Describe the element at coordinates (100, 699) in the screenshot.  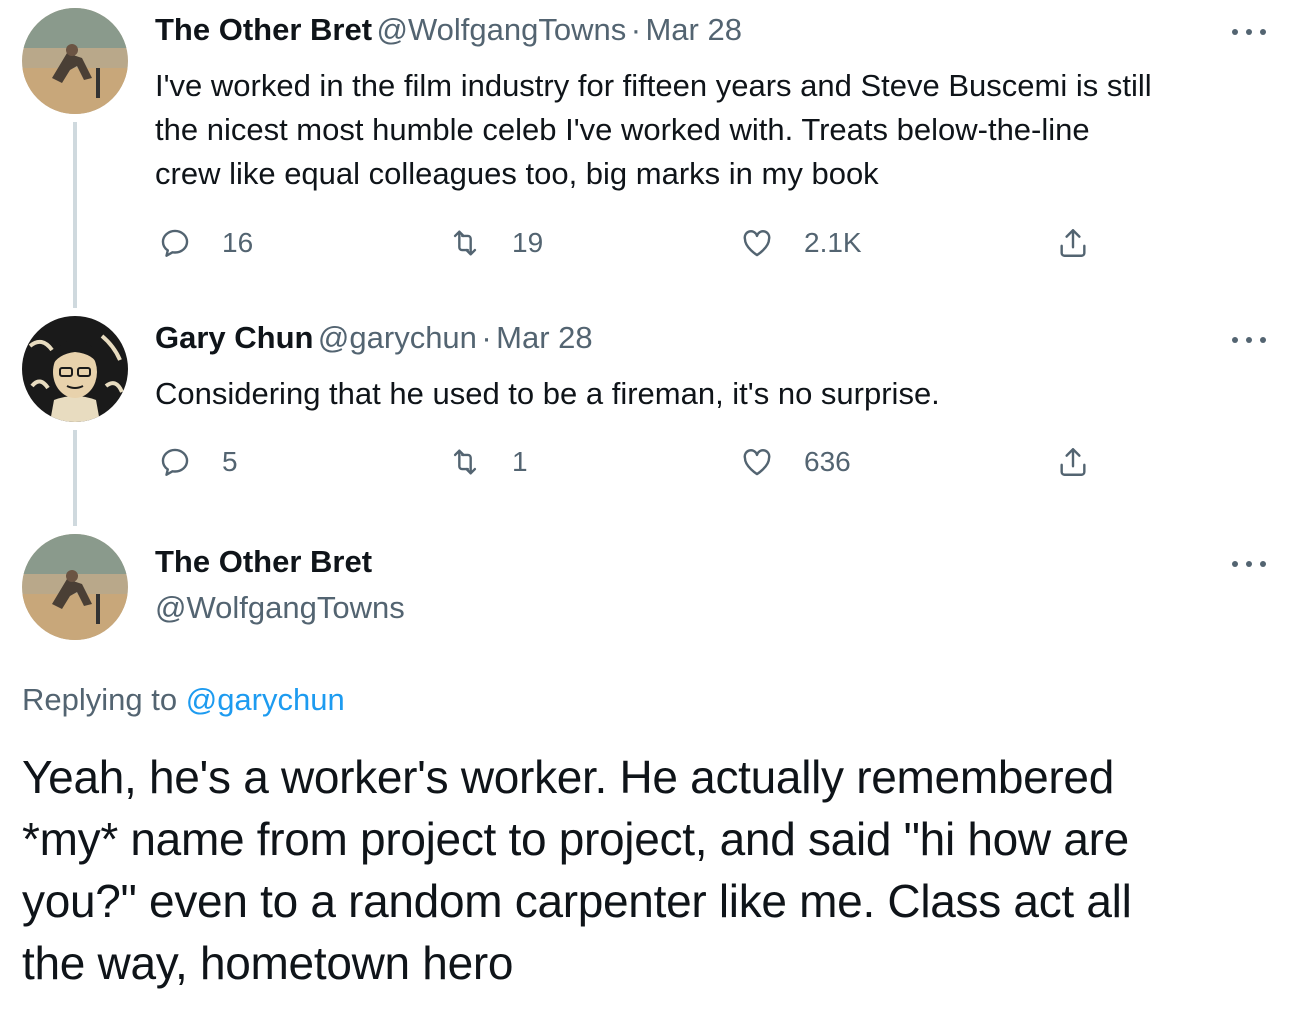
I see `replying-to-label: Replying to` at that location.